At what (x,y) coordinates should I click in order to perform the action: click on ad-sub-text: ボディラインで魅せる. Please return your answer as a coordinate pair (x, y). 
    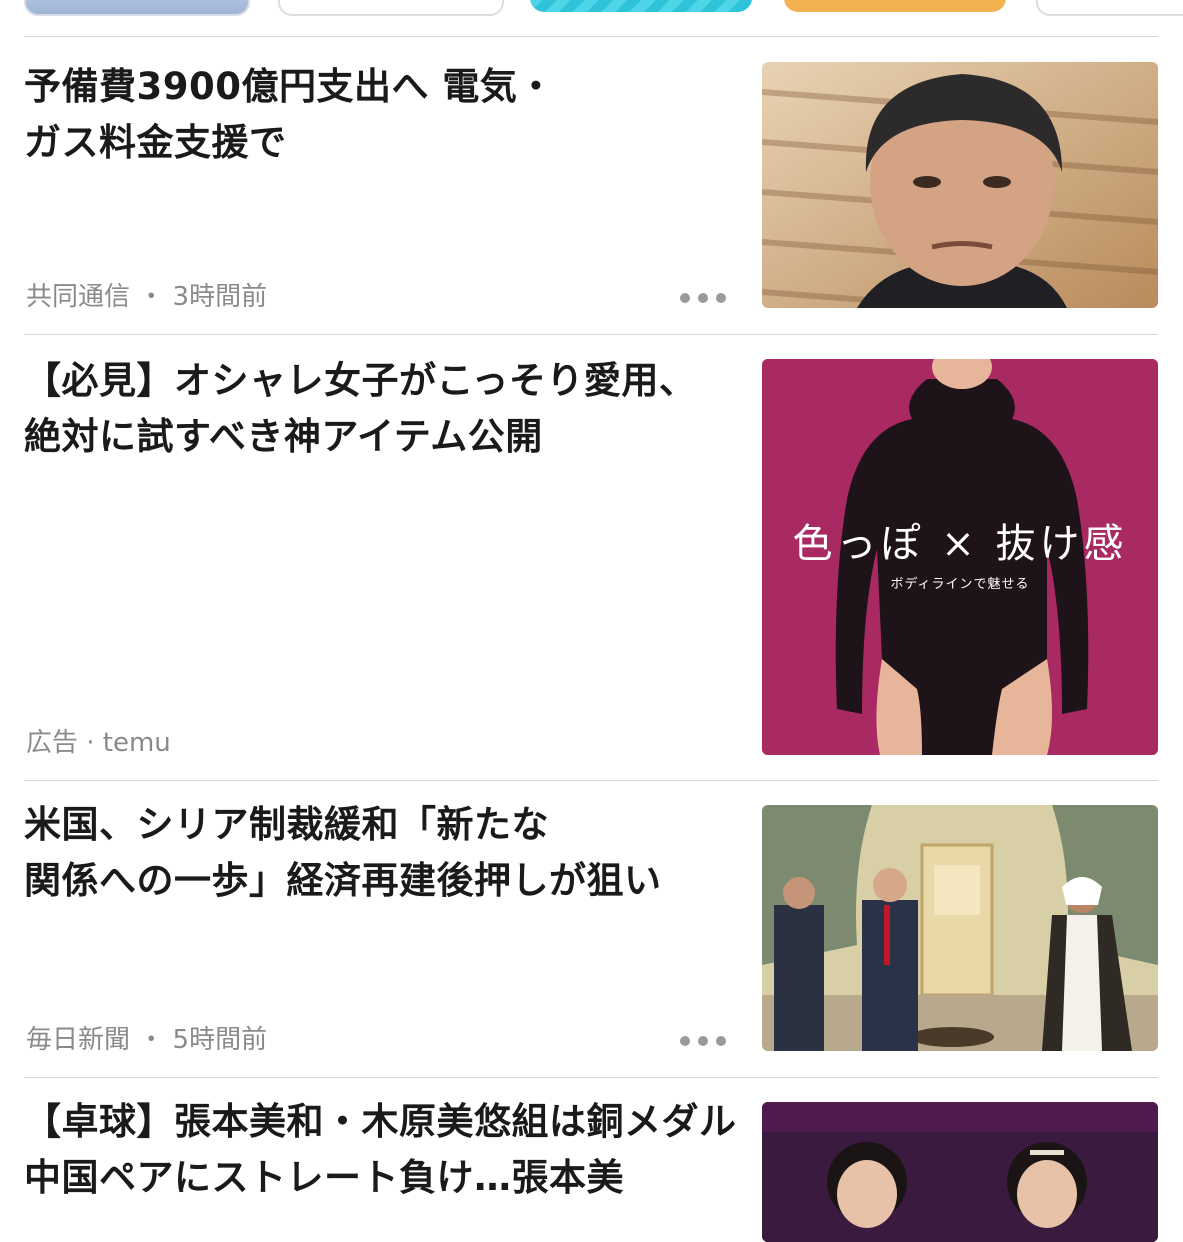
    Looking at the image, I should click on (960, 584).